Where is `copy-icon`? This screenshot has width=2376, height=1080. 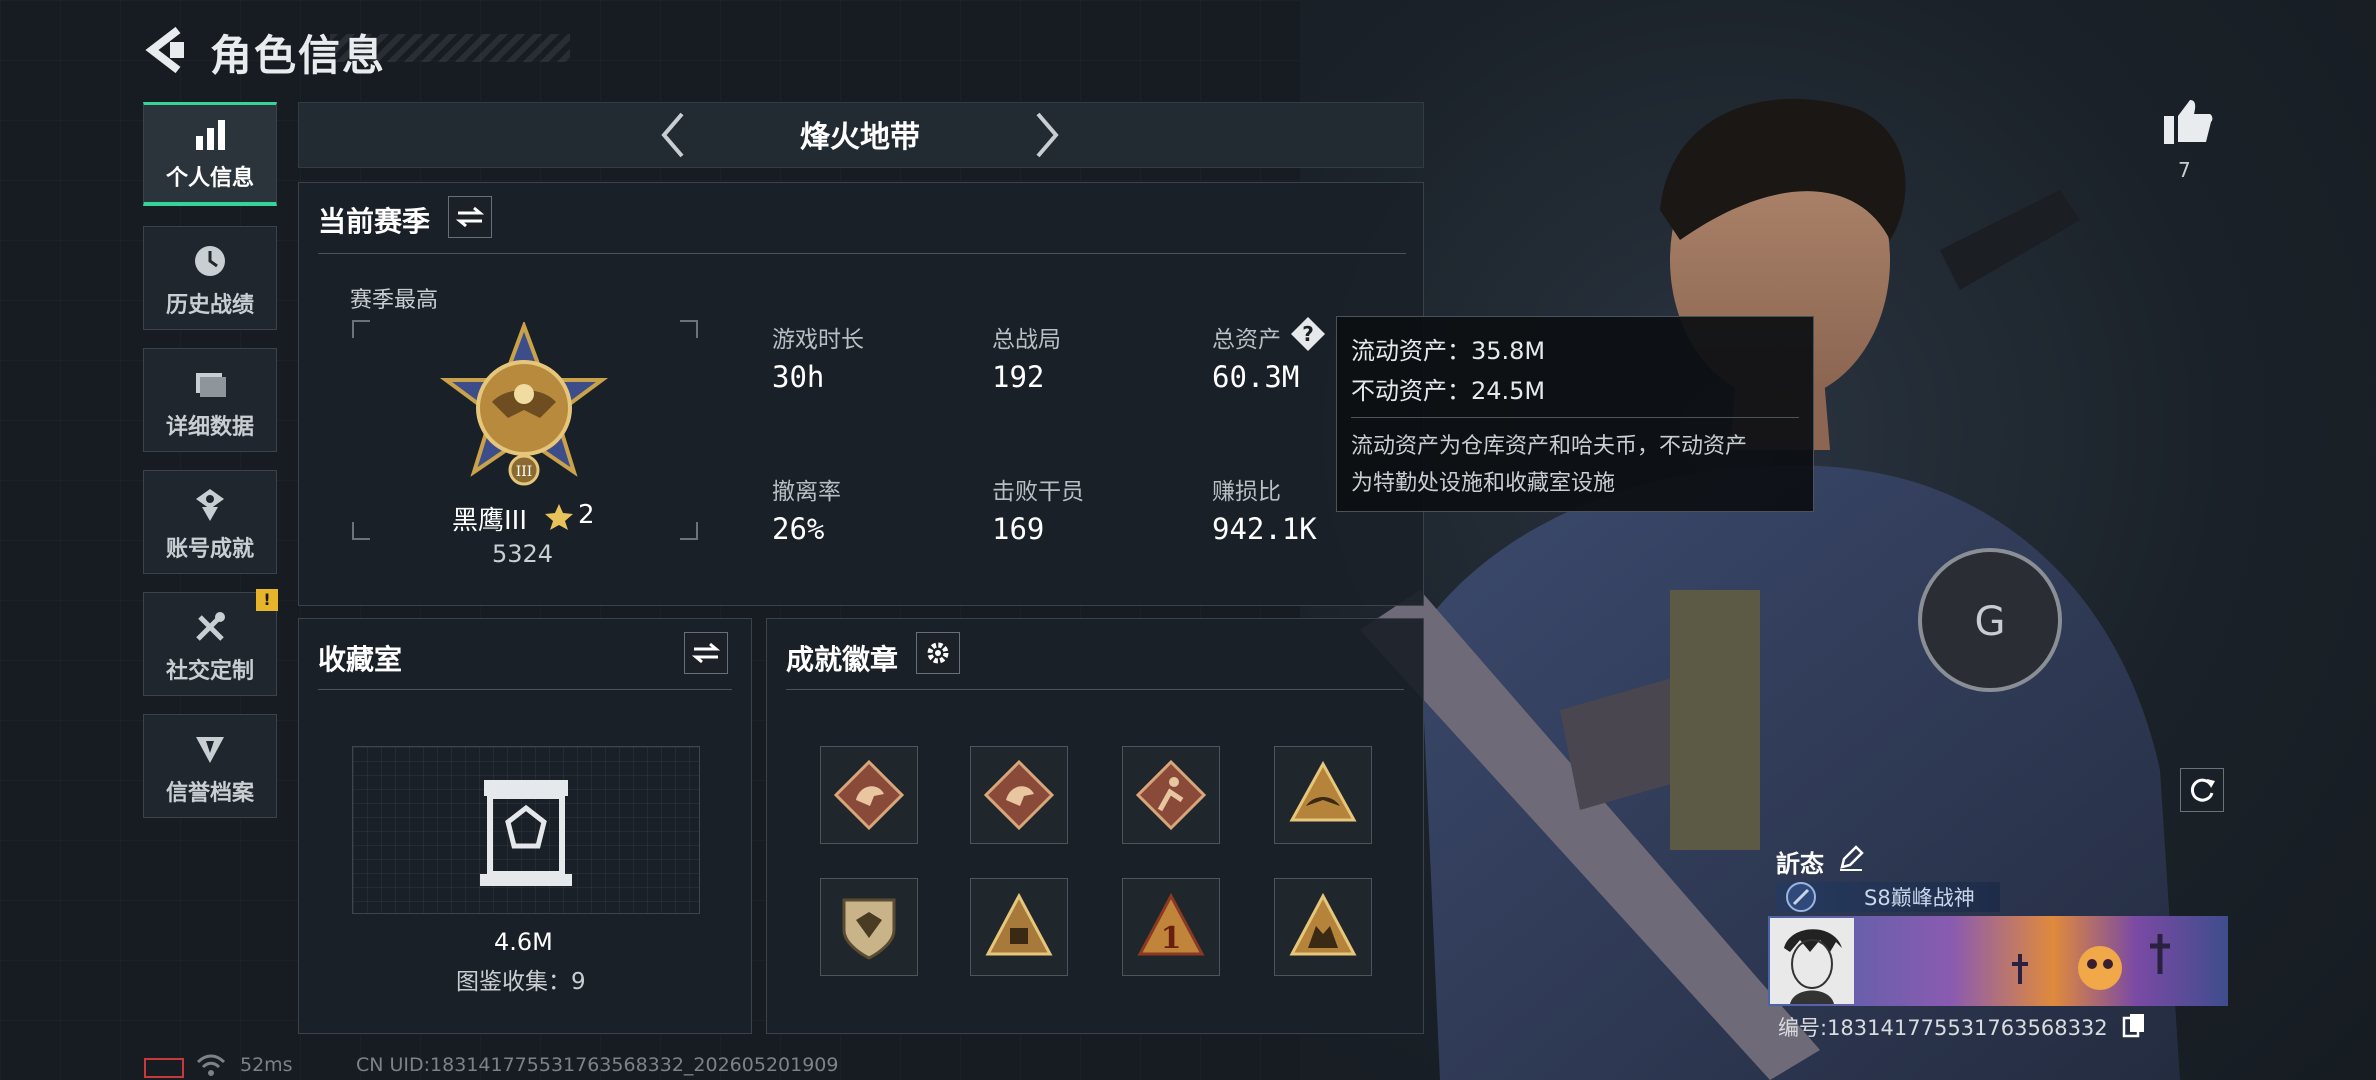 copy-icon is located at coordinates (2134, 1025).